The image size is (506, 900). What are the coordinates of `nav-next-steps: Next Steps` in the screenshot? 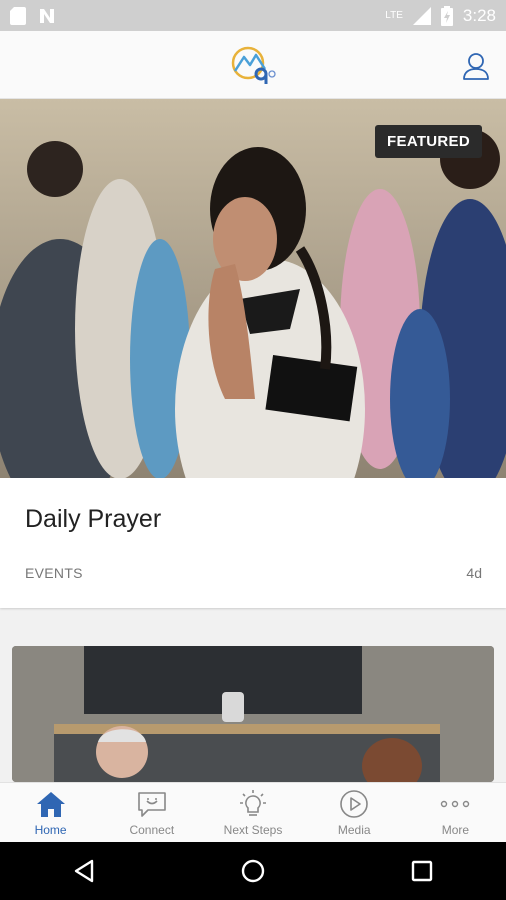 It's located at (252, 812).